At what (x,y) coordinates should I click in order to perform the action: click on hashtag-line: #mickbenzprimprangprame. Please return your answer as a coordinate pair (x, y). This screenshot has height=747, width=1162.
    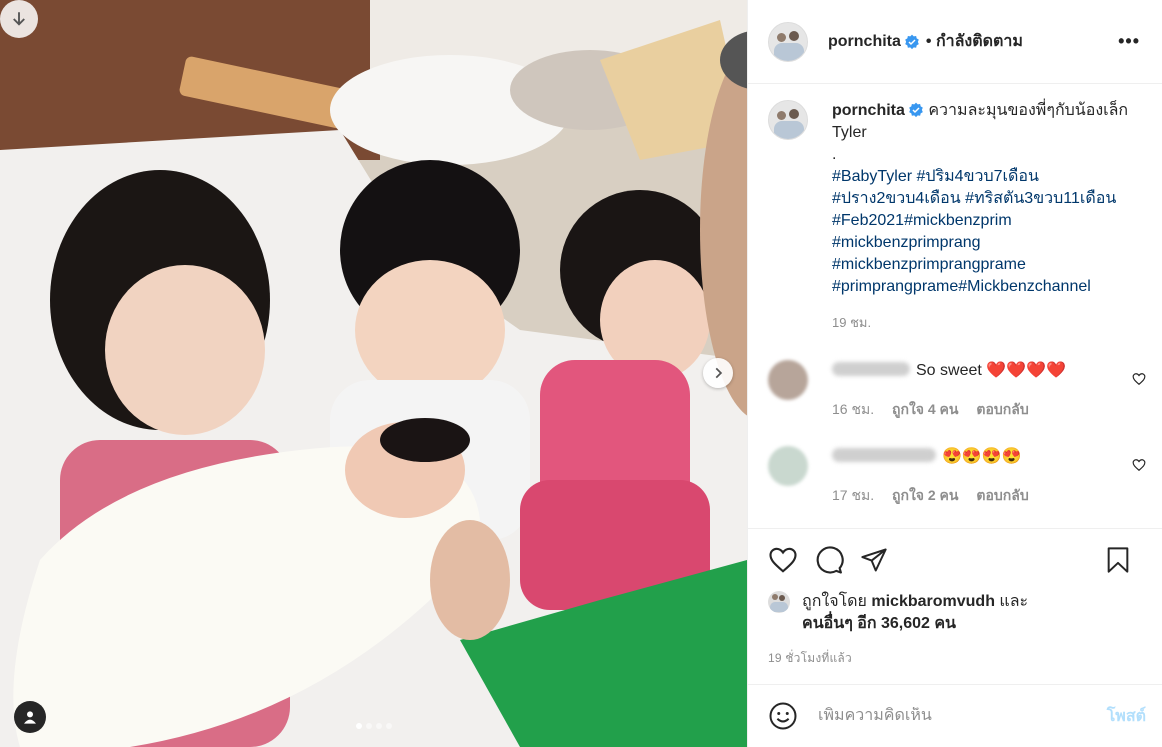
    Looking at the image, I should click on (982, 265).